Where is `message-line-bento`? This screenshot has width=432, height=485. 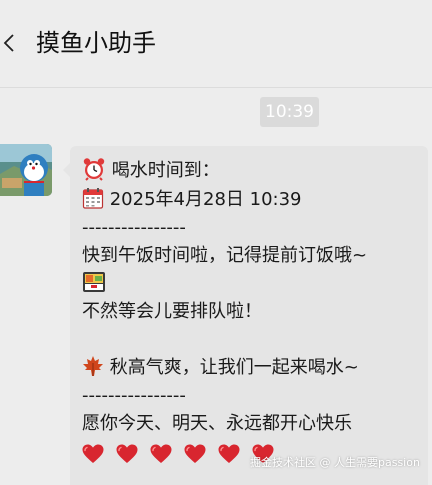
message-line-bento is located at coordinates (94, 284).